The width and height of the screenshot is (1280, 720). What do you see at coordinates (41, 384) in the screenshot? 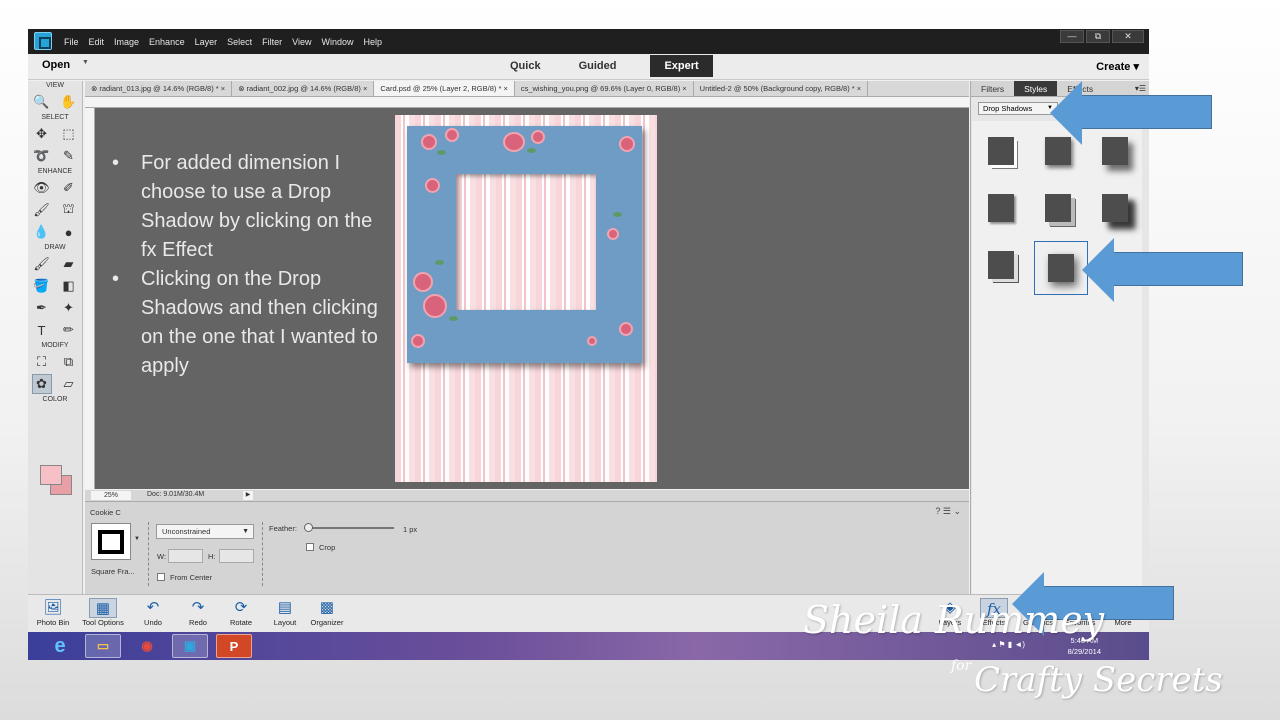
I see `cookie-cutter-icon: ✿` at bounding box center [41, 384].